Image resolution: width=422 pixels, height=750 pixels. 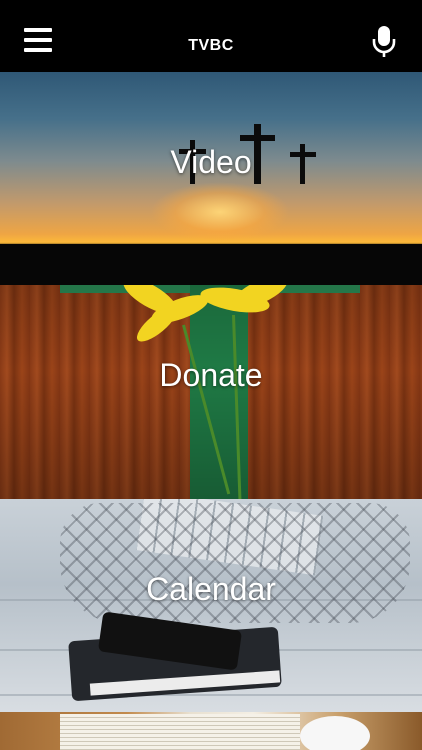 I want to click on microphone-icon, so click(x=384, y=42).